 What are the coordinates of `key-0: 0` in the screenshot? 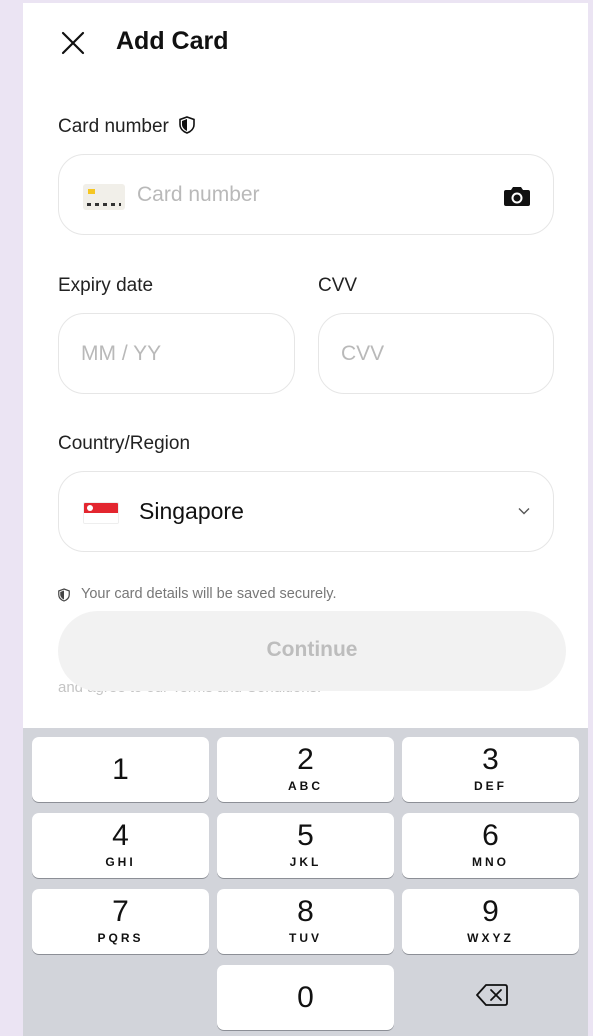 It's located at (305, 997).